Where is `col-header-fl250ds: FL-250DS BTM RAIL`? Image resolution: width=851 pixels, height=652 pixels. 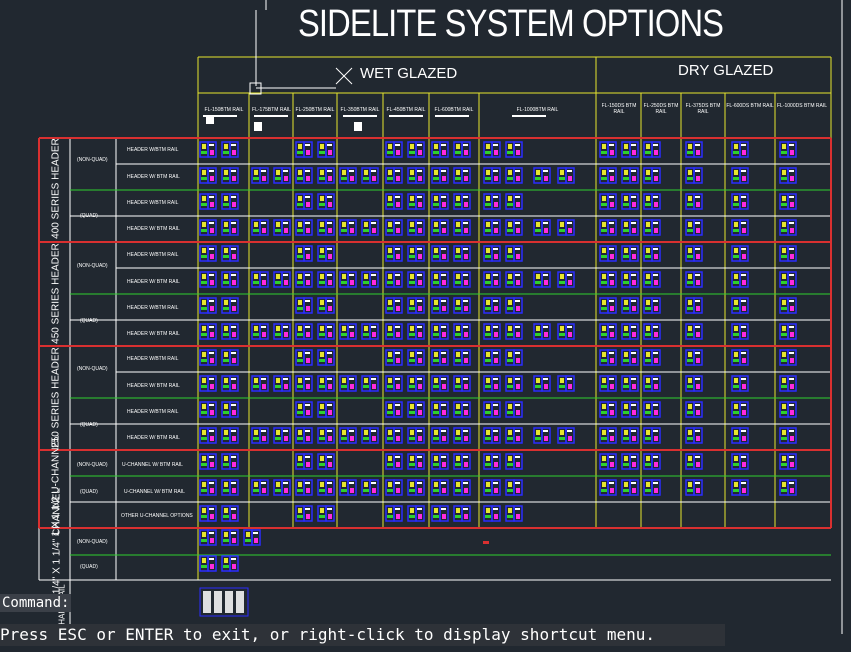 col-header-fl250ds: FL-250DS BTM RAIL is located at coordinates (661, 109).